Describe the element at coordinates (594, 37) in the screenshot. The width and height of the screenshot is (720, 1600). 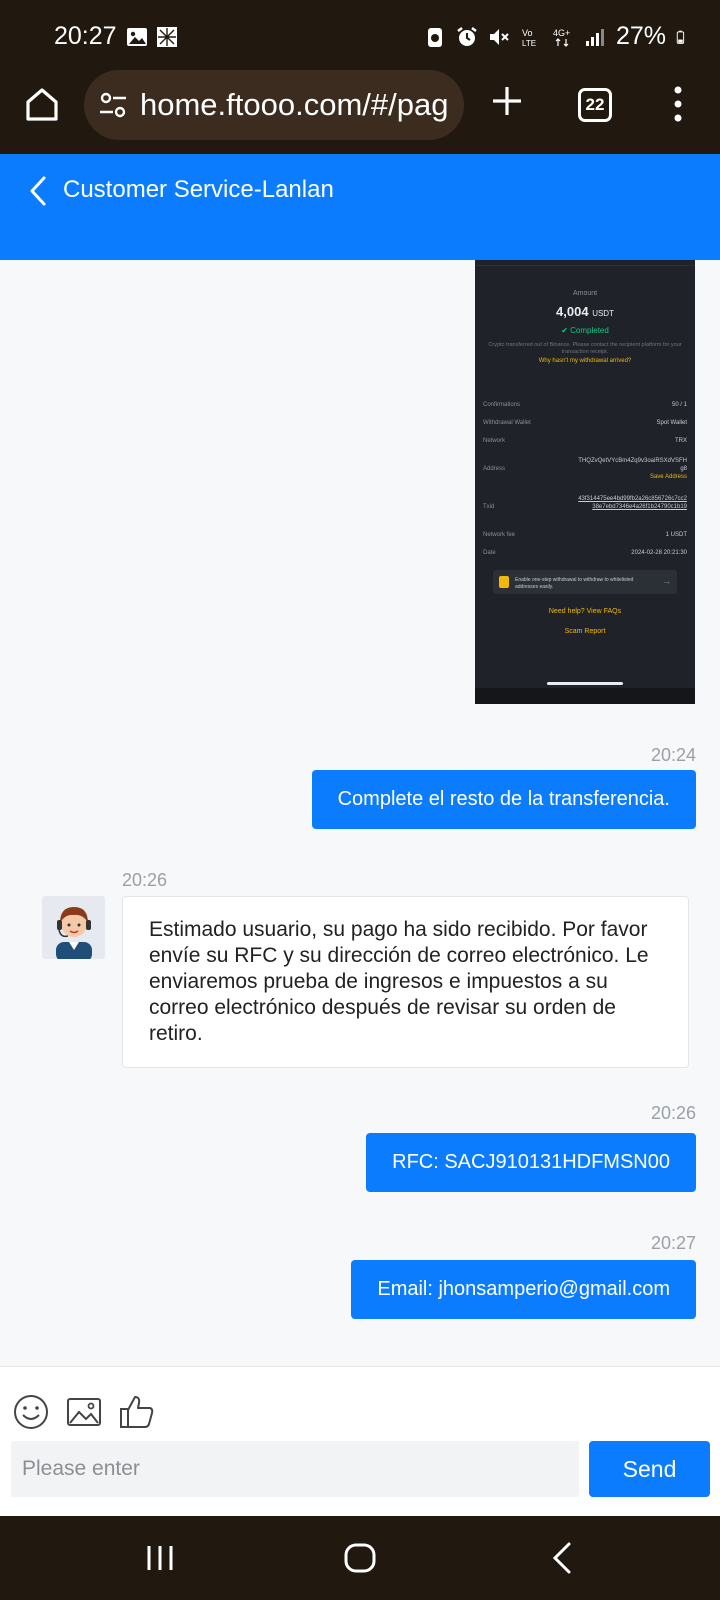
I see `signal-icon` at that location.